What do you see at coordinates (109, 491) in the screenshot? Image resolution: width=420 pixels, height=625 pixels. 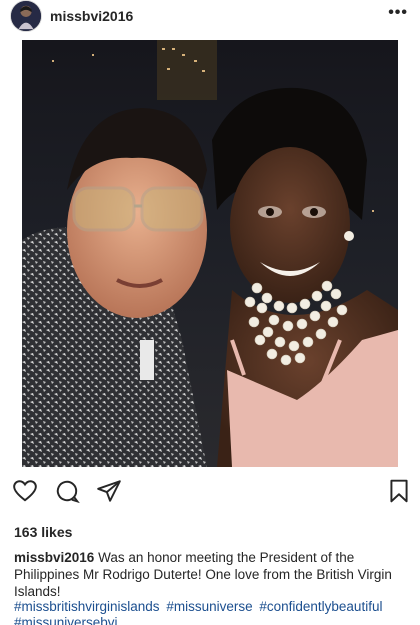 I see `share-icon` at bounding box center [109, 491].